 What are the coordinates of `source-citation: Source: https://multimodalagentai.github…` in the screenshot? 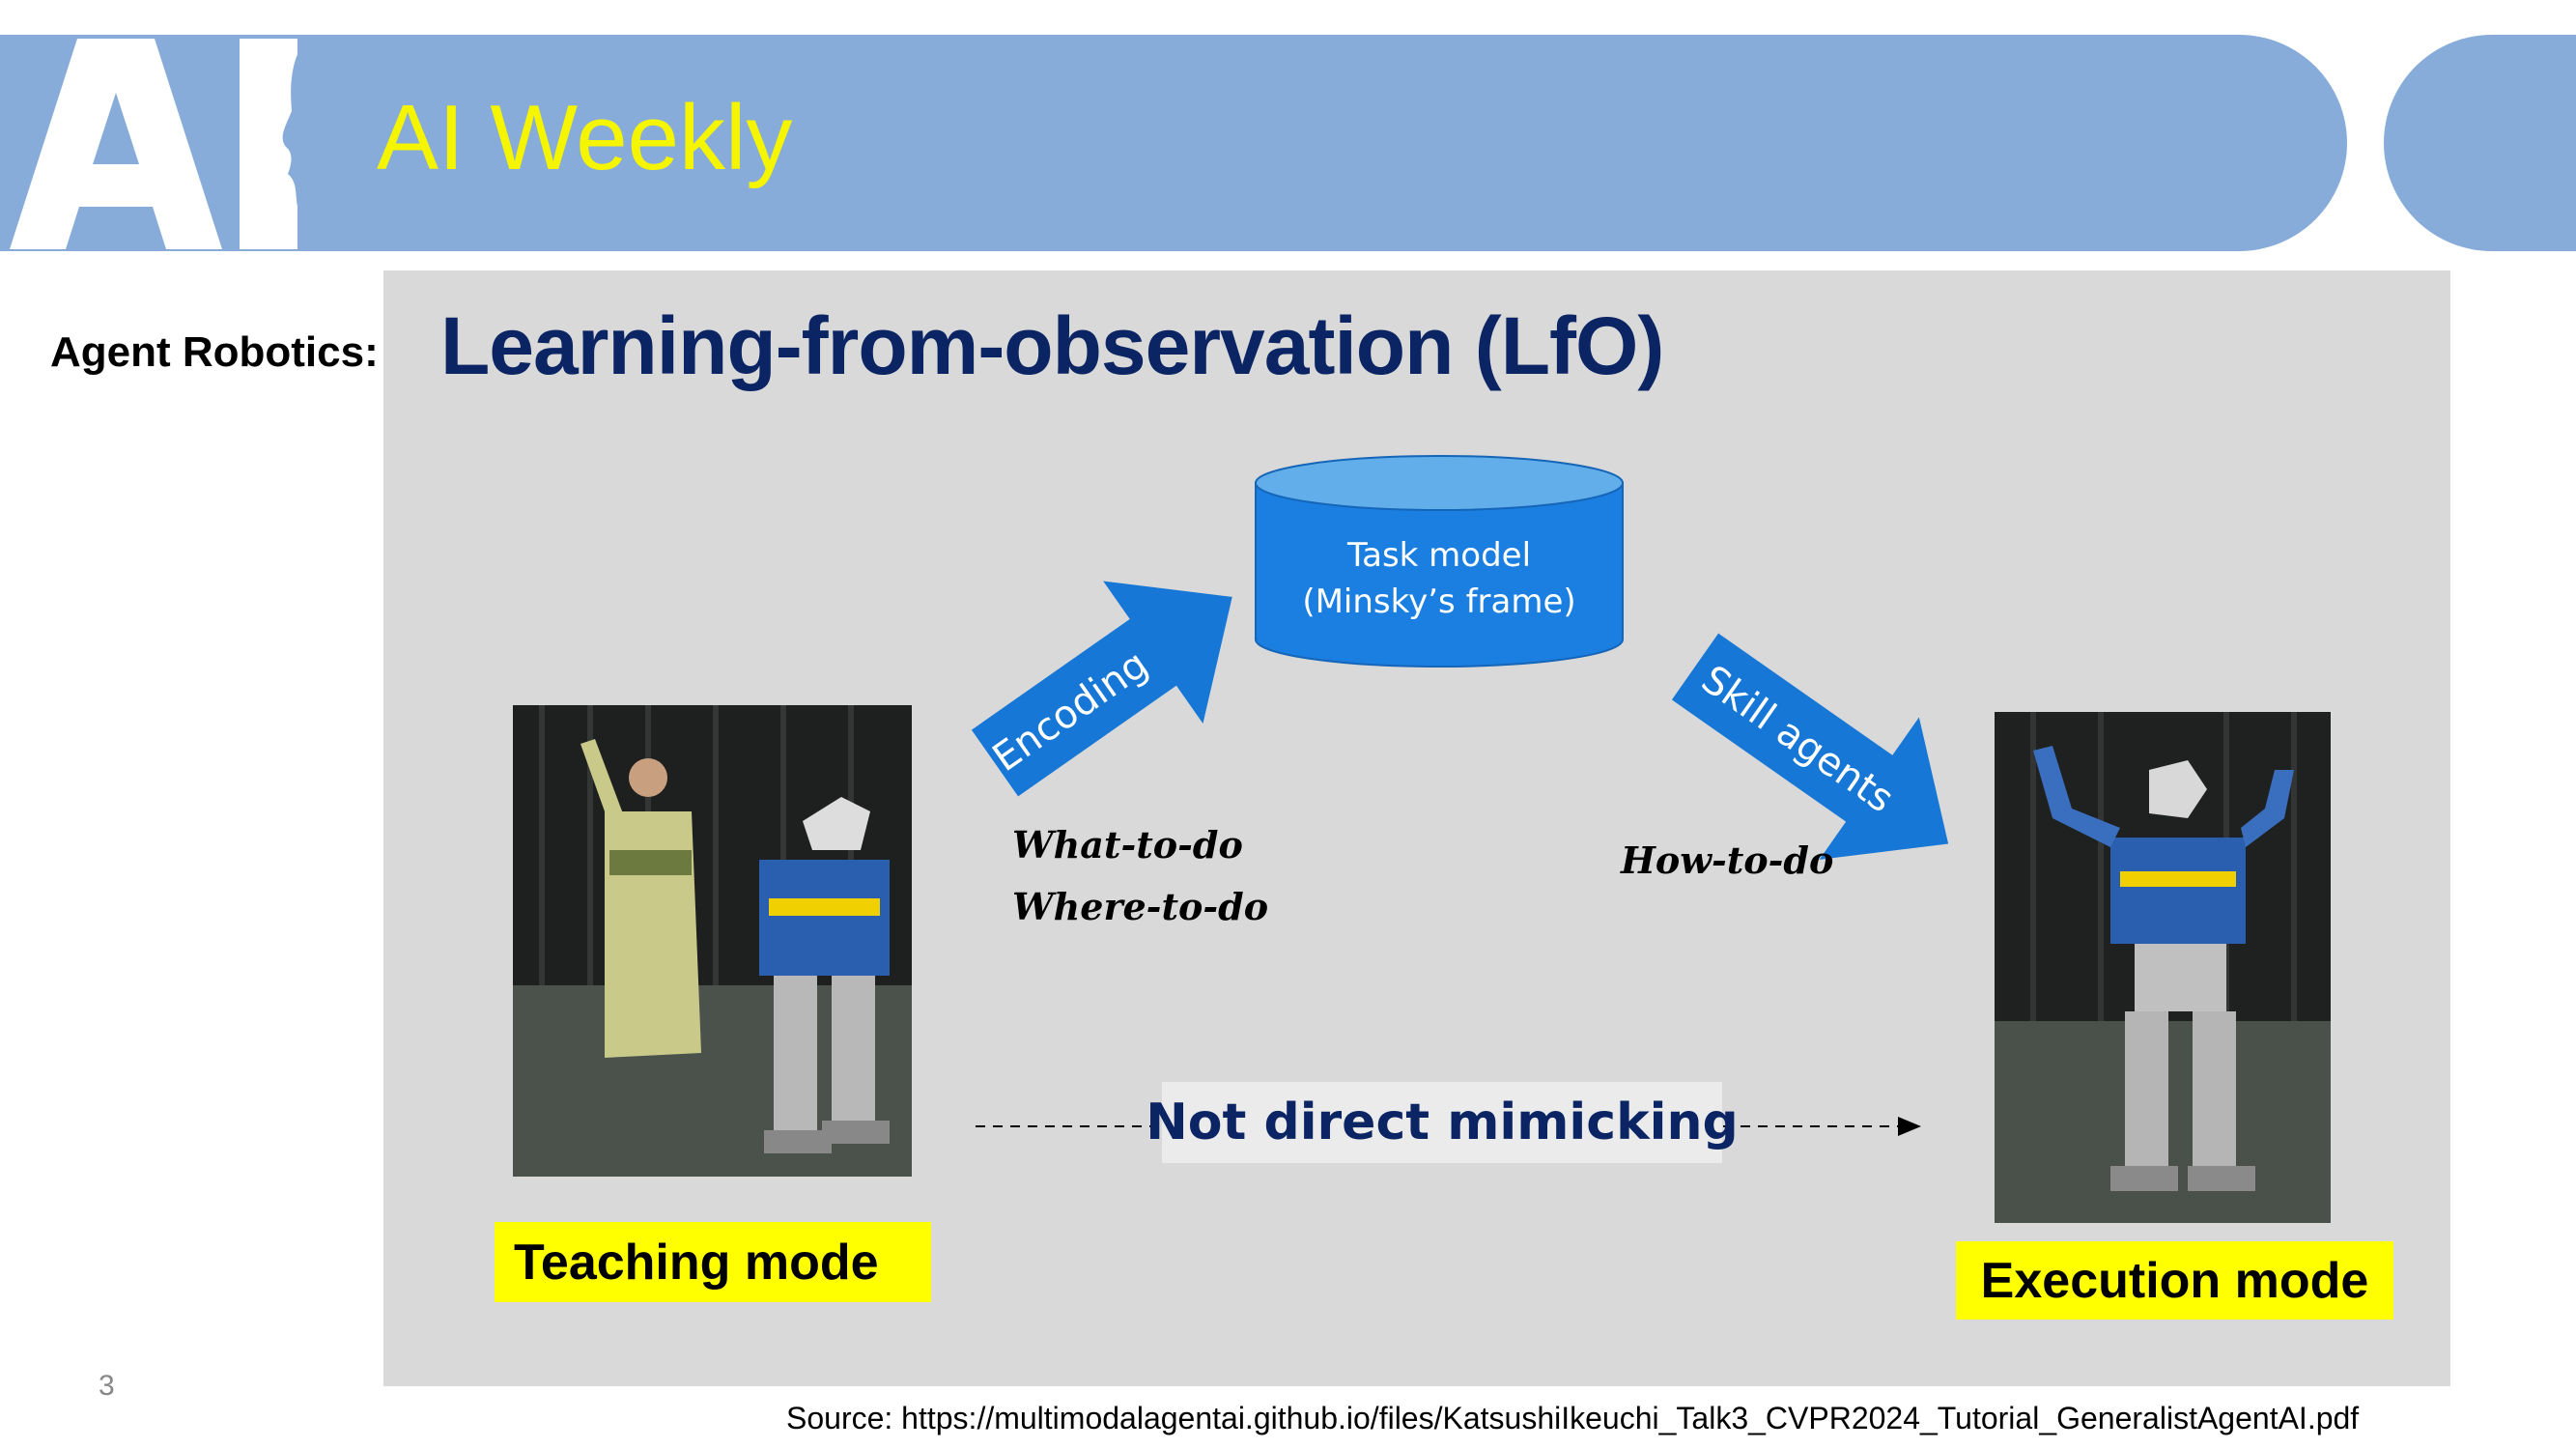 It's located at (1573, 1418).